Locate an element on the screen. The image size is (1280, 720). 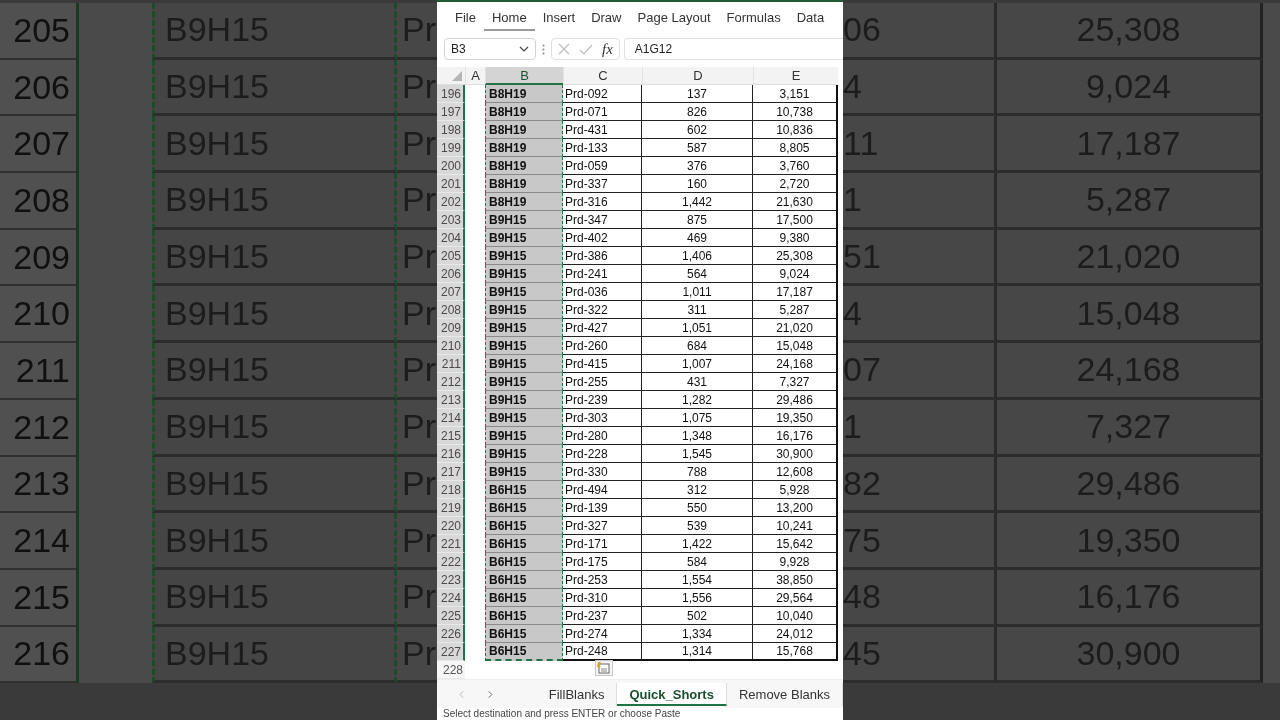
table-cell: Prd-427 is located at coordinates (602, 328).